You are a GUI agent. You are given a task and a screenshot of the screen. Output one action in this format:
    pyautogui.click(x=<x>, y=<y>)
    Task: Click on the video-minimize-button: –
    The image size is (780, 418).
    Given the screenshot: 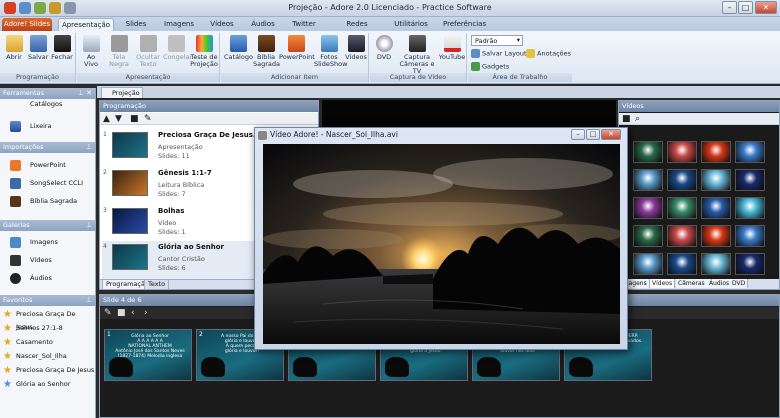 What is the action you would take?
    pyautogui.click(x=578, y=134)
    